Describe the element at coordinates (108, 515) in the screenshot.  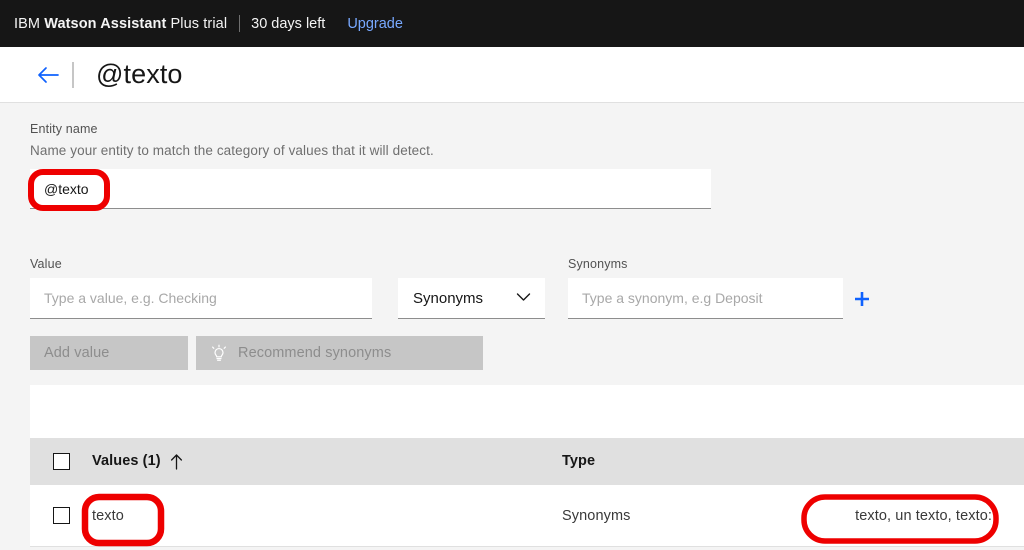
I see `row-value-text: texto` at that location.